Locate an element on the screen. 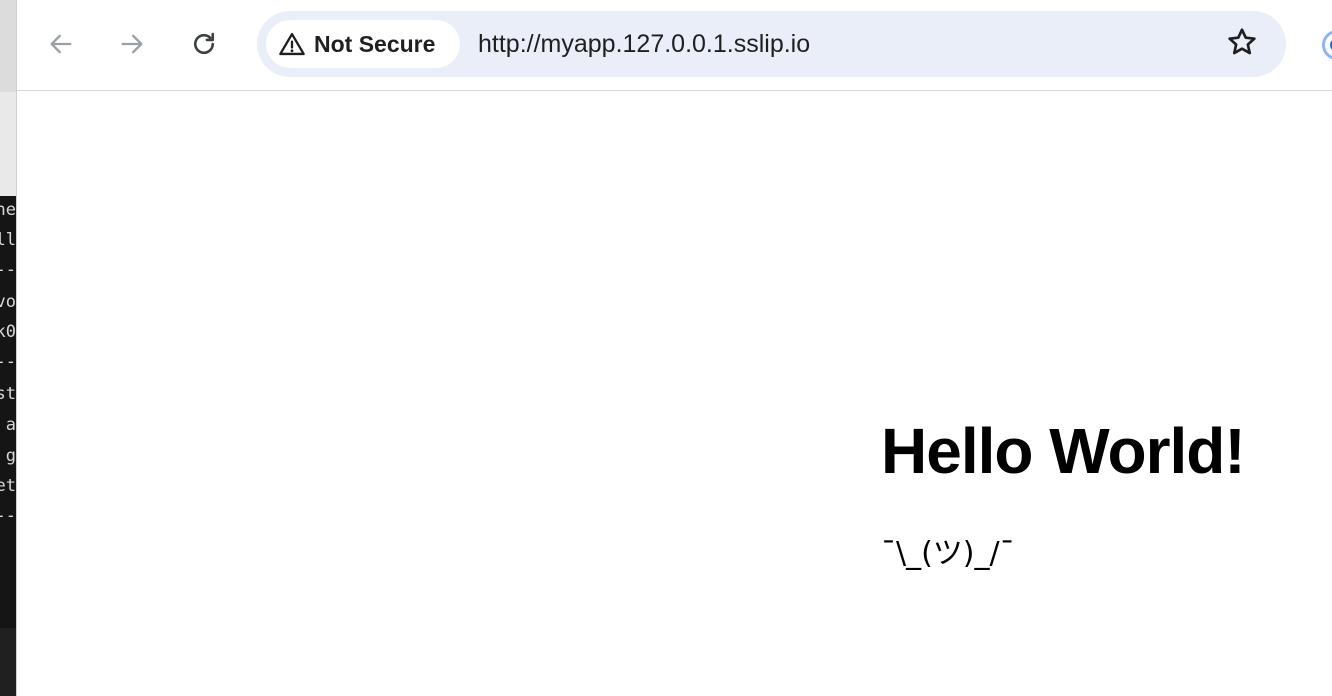 Image resolution: width=1332 pixels, height=696 pixels. security-status-label: Not Secure is located at coordinates (375, 43).